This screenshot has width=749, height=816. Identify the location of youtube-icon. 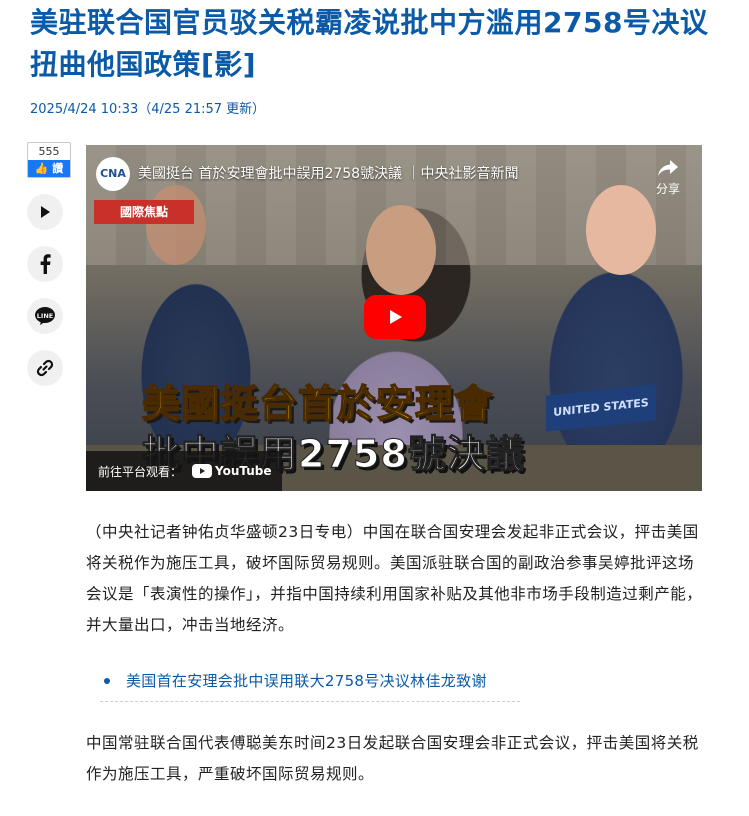
(202, 471).